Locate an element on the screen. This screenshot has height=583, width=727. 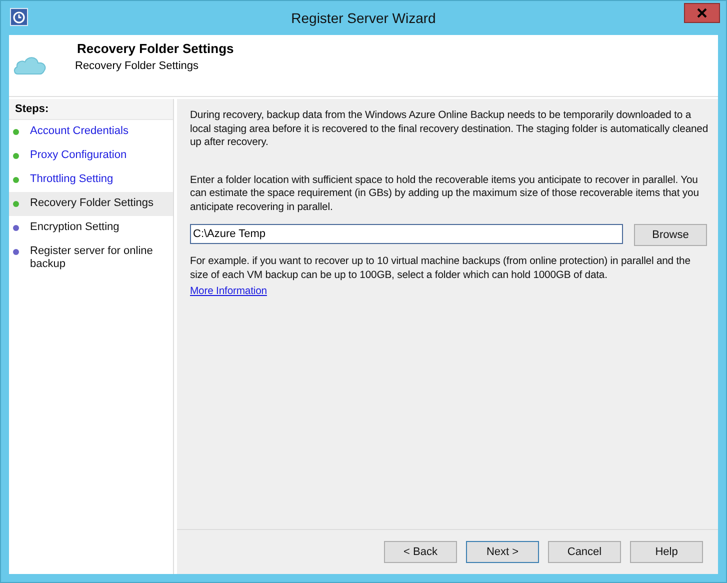
step-item: Proxy Configuration is located at coordinates (91, 156).